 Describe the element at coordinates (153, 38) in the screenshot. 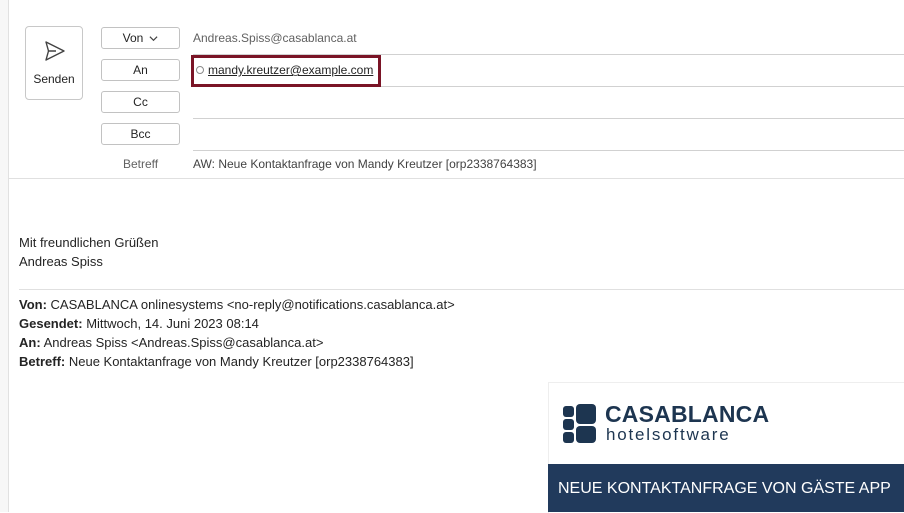

I see `chevron-down-icon` at that location.